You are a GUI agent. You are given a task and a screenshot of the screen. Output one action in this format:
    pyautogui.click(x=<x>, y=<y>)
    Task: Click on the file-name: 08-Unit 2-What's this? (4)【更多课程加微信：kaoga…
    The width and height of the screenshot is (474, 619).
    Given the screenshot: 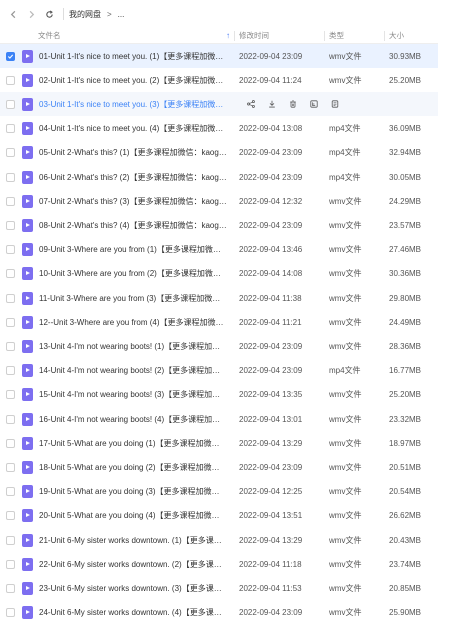 What is the action you would take?
    pyautogui.click(x=133, y=225)
    